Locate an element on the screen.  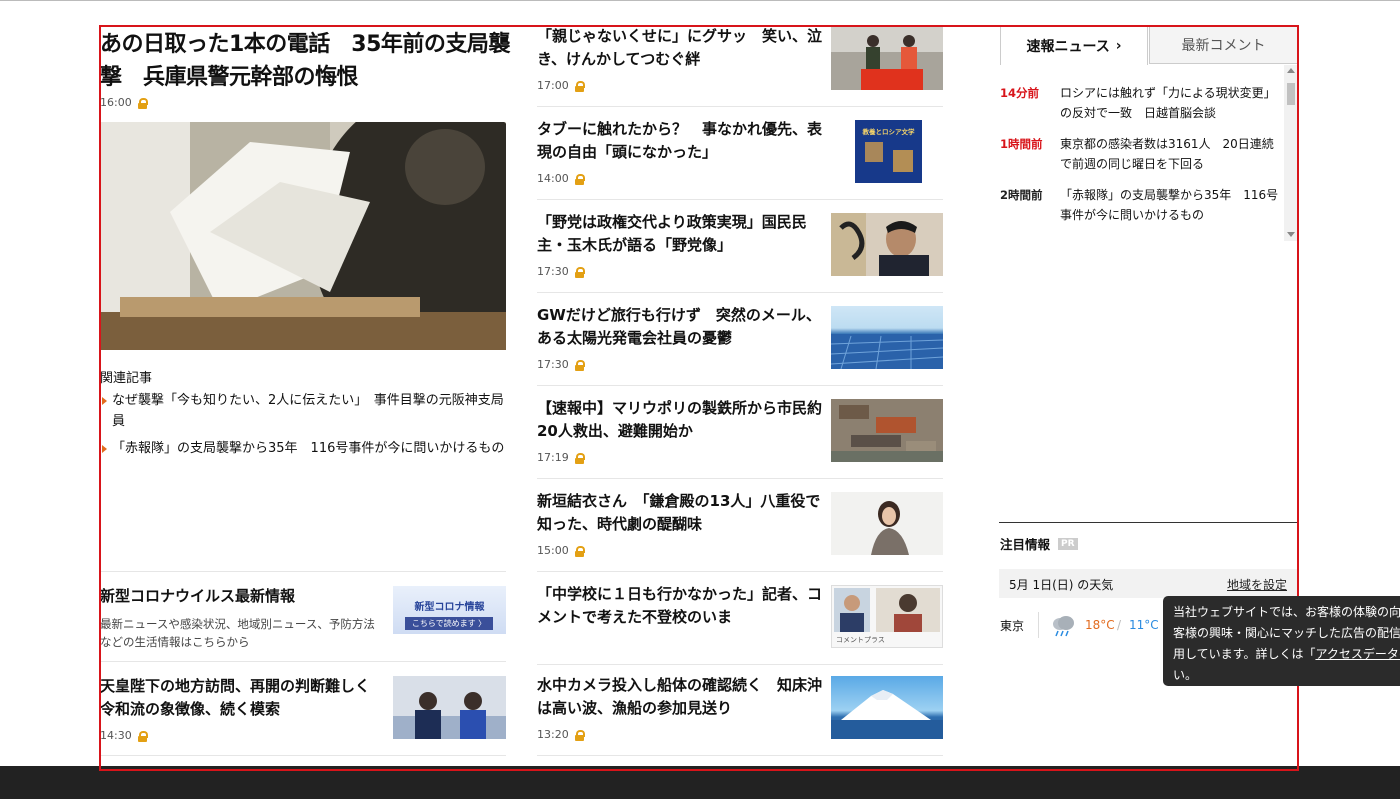
news-scrollbar is located at coordinates (1291, 153).